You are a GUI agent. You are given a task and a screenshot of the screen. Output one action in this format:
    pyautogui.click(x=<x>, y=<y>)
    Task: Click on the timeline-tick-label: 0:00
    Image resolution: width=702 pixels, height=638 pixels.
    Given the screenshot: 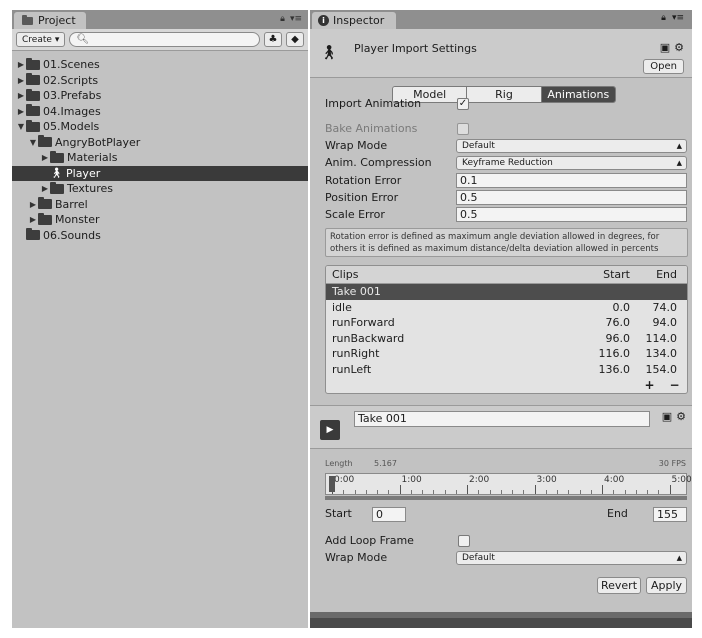 What is the action you would take?
    pyautogui.click(x=344, y=480)
    